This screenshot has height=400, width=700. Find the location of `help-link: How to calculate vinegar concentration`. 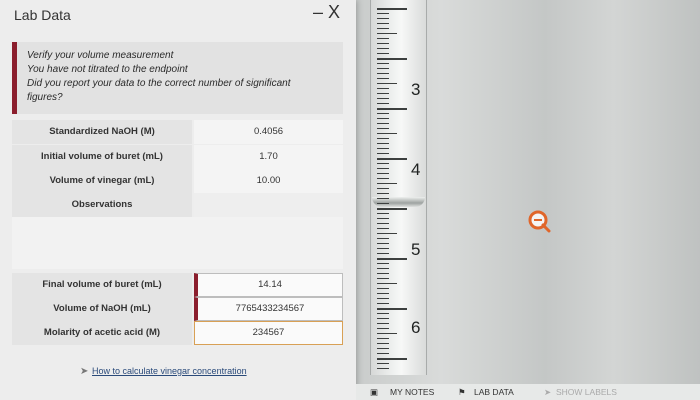

help-link: How to calculate vinegar concentration is located at coordinates (169, 371).